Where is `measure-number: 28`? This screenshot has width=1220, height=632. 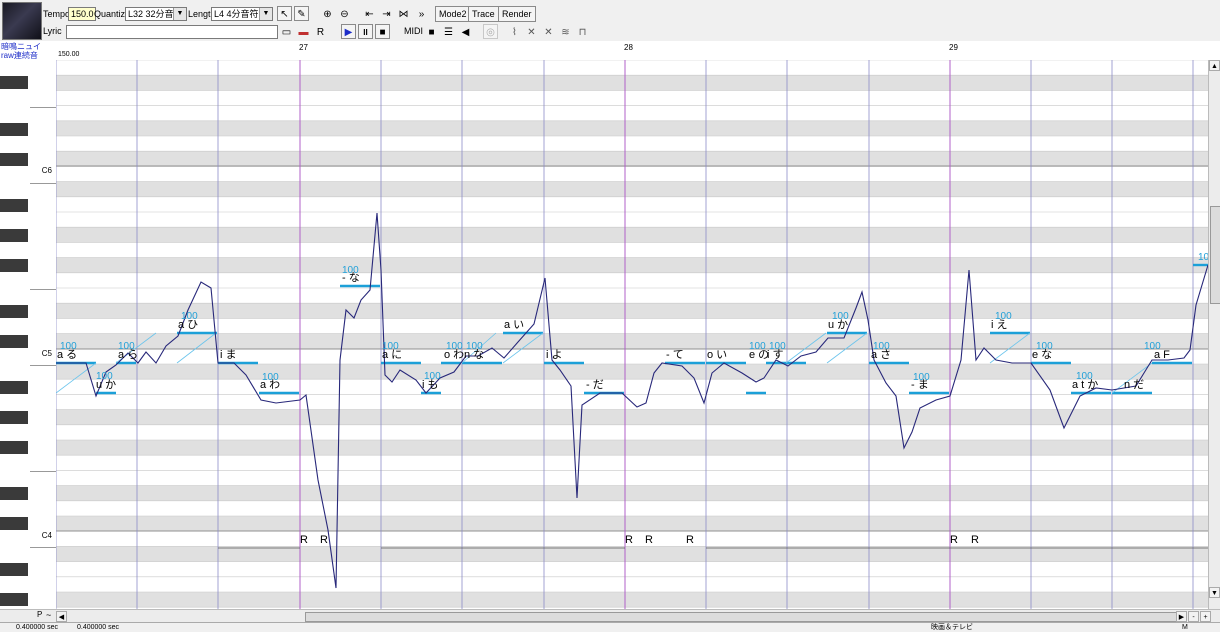 measure-number: 28 is located at coordinates (628, 47).